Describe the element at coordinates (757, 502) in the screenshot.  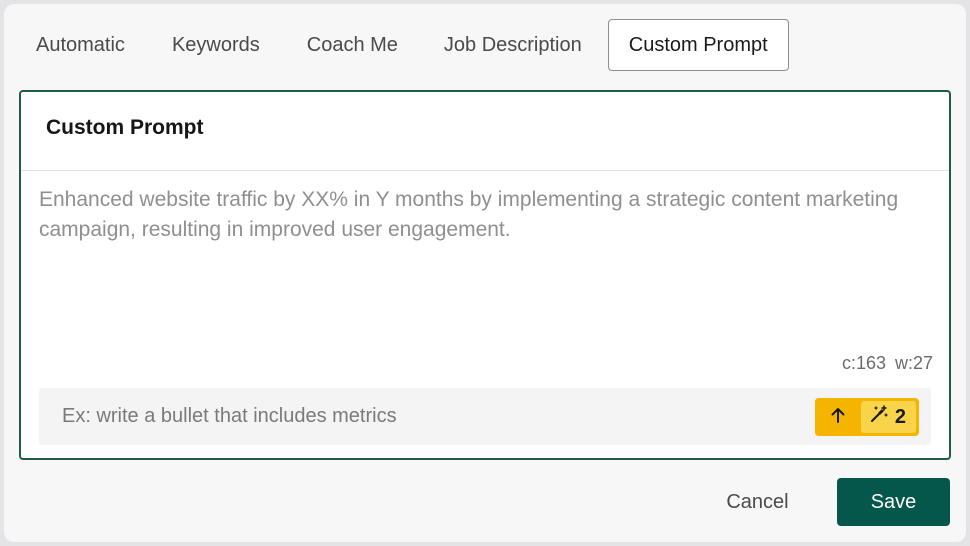
I see `cancel-button: Cancel` at that location.